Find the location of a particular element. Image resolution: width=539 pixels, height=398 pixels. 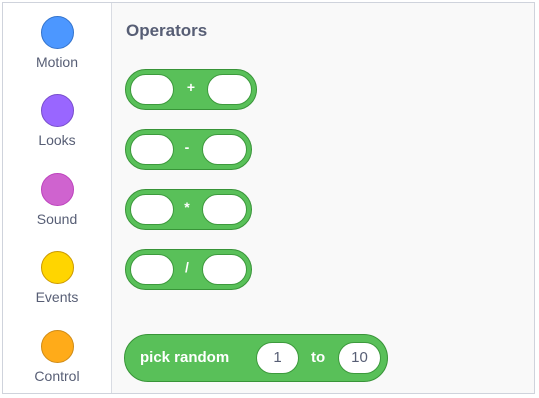

category-label: Sound is located at coordinates (57, 219).